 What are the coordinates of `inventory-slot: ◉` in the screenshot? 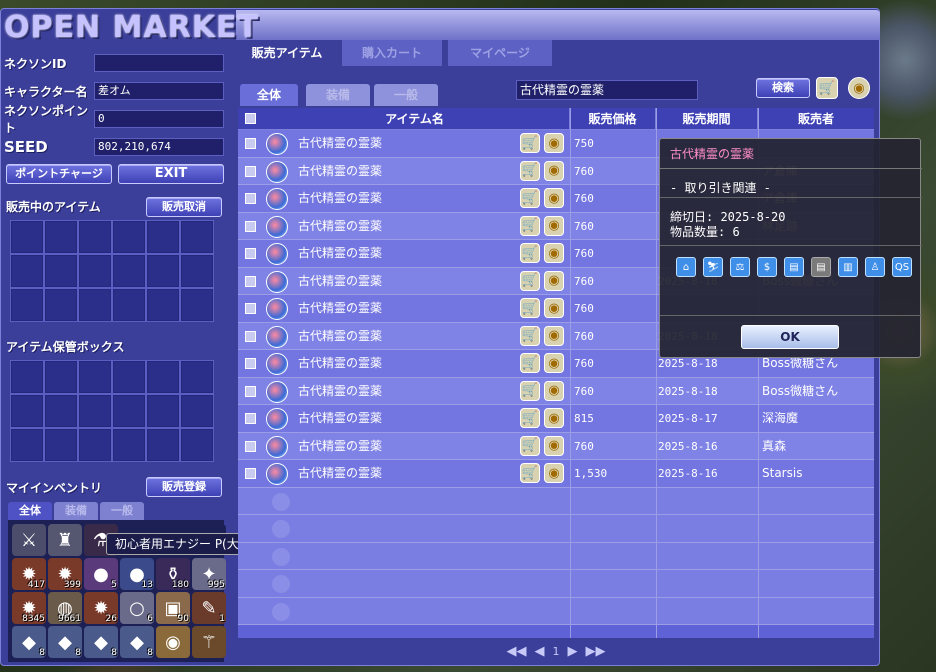 It's located at (173, 642).